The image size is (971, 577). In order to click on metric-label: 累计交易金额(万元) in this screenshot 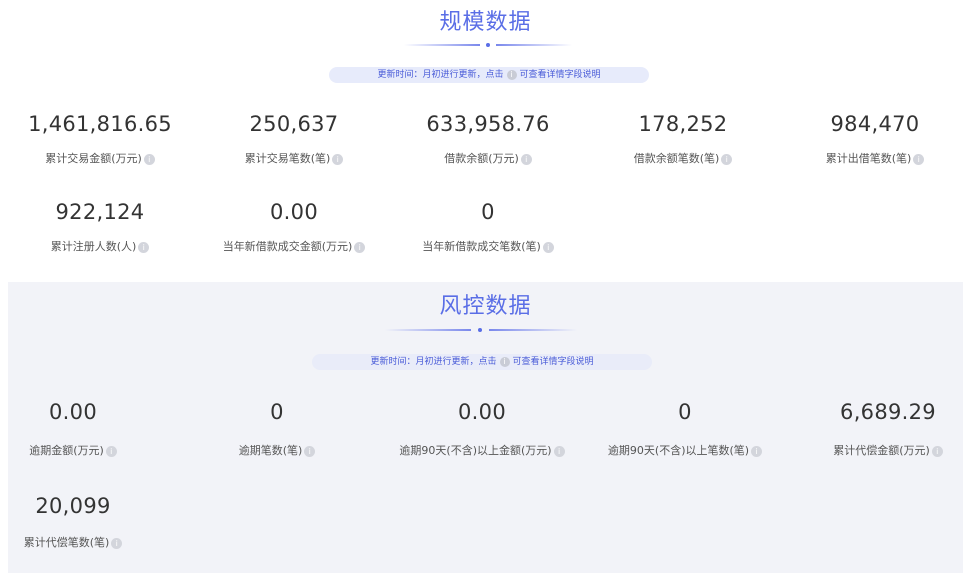, I will do `click(93, 158)`.